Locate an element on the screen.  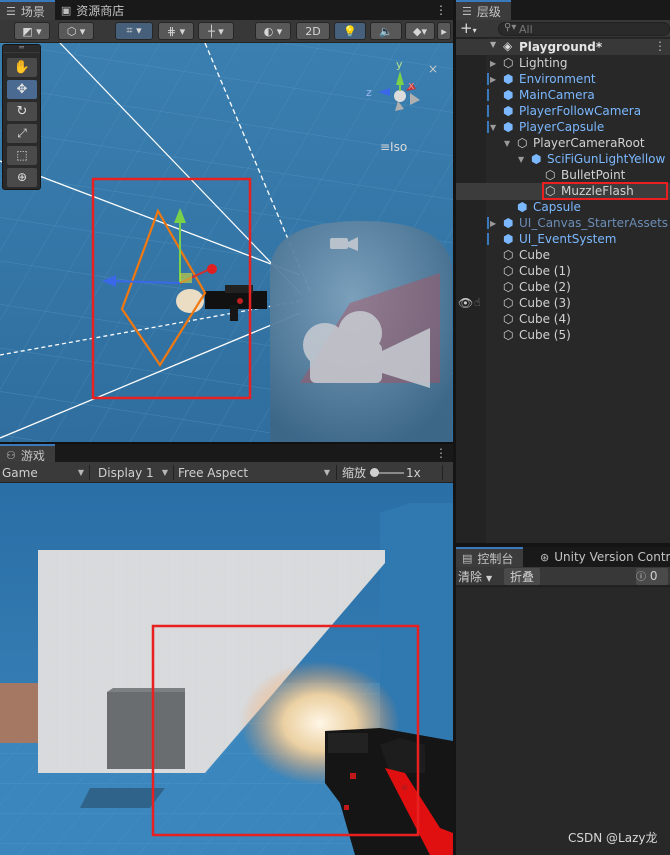
hierarchy-item: ⬡ Cube (5) is located at coordinates (563, 335).